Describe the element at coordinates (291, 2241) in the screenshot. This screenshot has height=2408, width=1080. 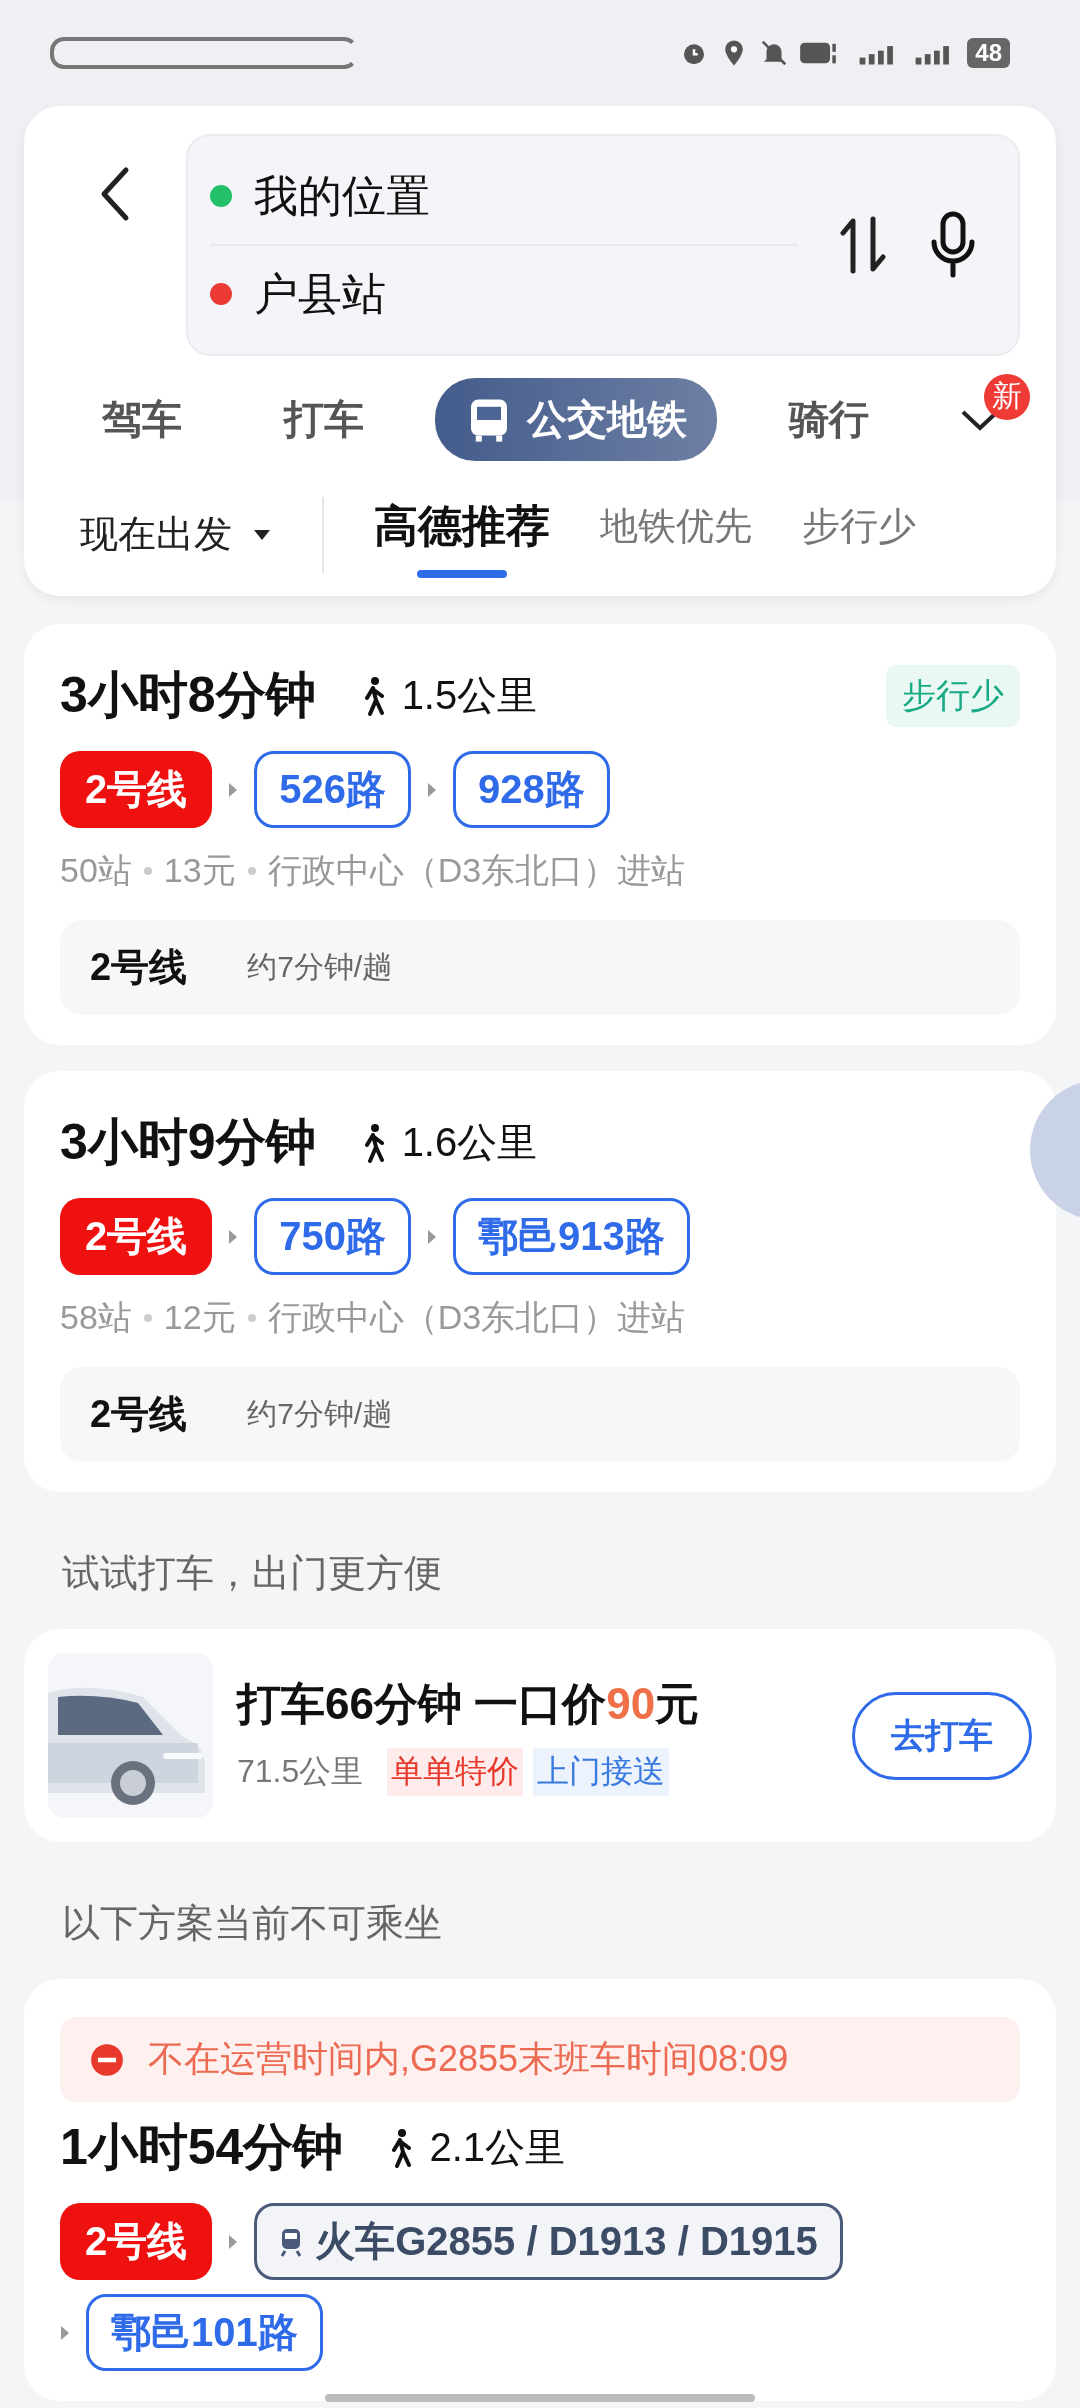
I see `train-icon` at that location.